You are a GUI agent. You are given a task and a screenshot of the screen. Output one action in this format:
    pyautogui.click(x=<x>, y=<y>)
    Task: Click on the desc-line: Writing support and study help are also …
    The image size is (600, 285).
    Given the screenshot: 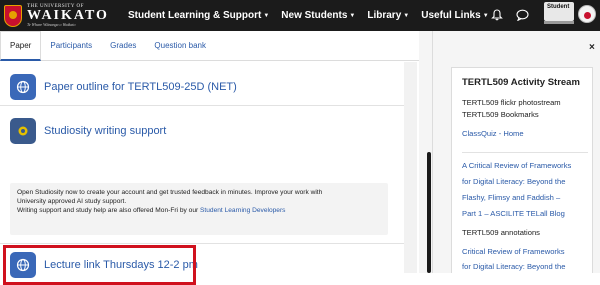 What is the action you would take?
    pyautogui.click(x=199, y=210)
    